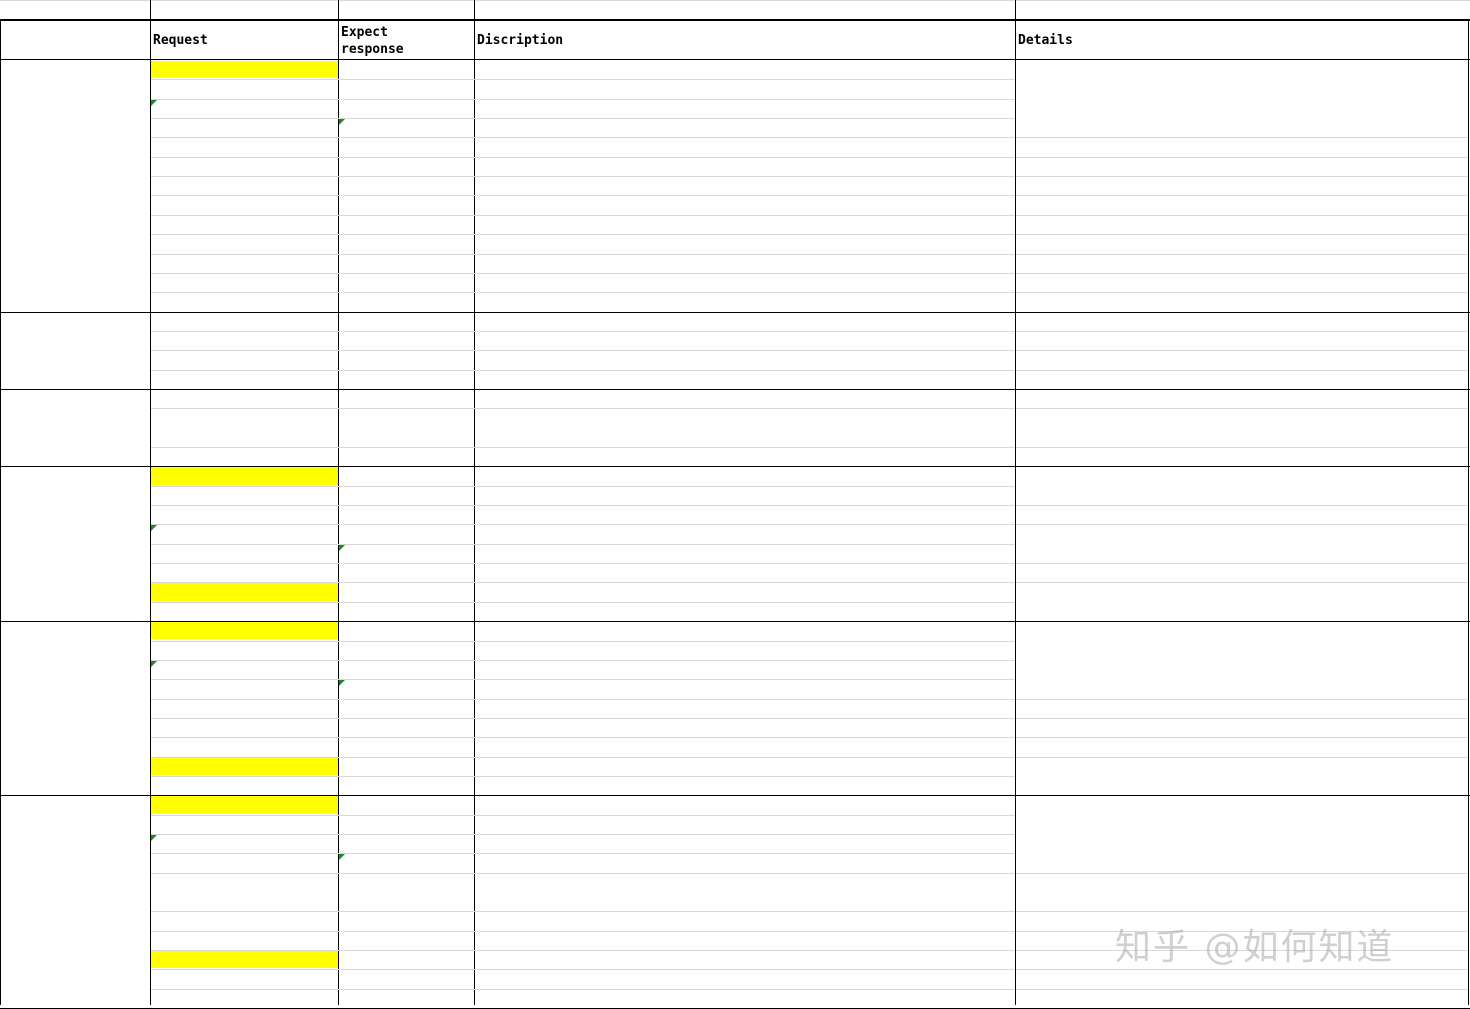 The image size is (1470, 1009). Describe the element at coordinates (735, 59) in the screenshot. I see `grid-hdr-bottom` at that location.